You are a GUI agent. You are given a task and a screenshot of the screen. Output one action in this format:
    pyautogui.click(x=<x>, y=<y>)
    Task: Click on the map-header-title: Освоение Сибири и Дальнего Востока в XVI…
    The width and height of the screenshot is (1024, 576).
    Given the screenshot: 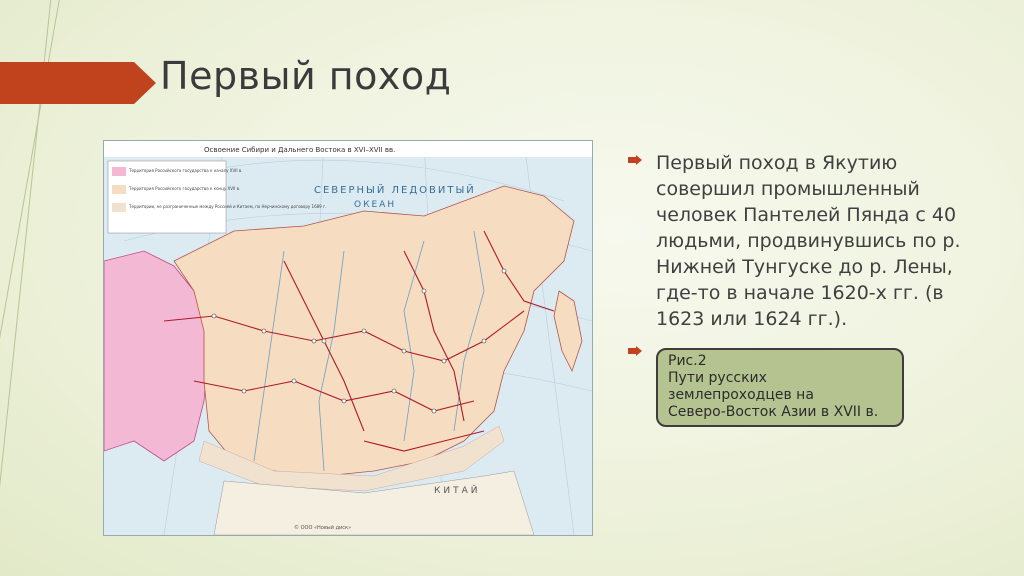 What is the action you would take?
    pyautogui.click(x=299, y=150)
    